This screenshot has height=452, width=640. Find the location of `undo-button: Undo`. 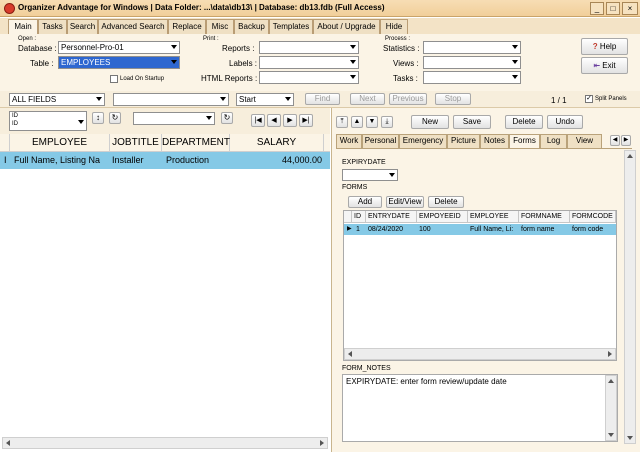

undo-button: Undo is located at coordinates (565, 122).